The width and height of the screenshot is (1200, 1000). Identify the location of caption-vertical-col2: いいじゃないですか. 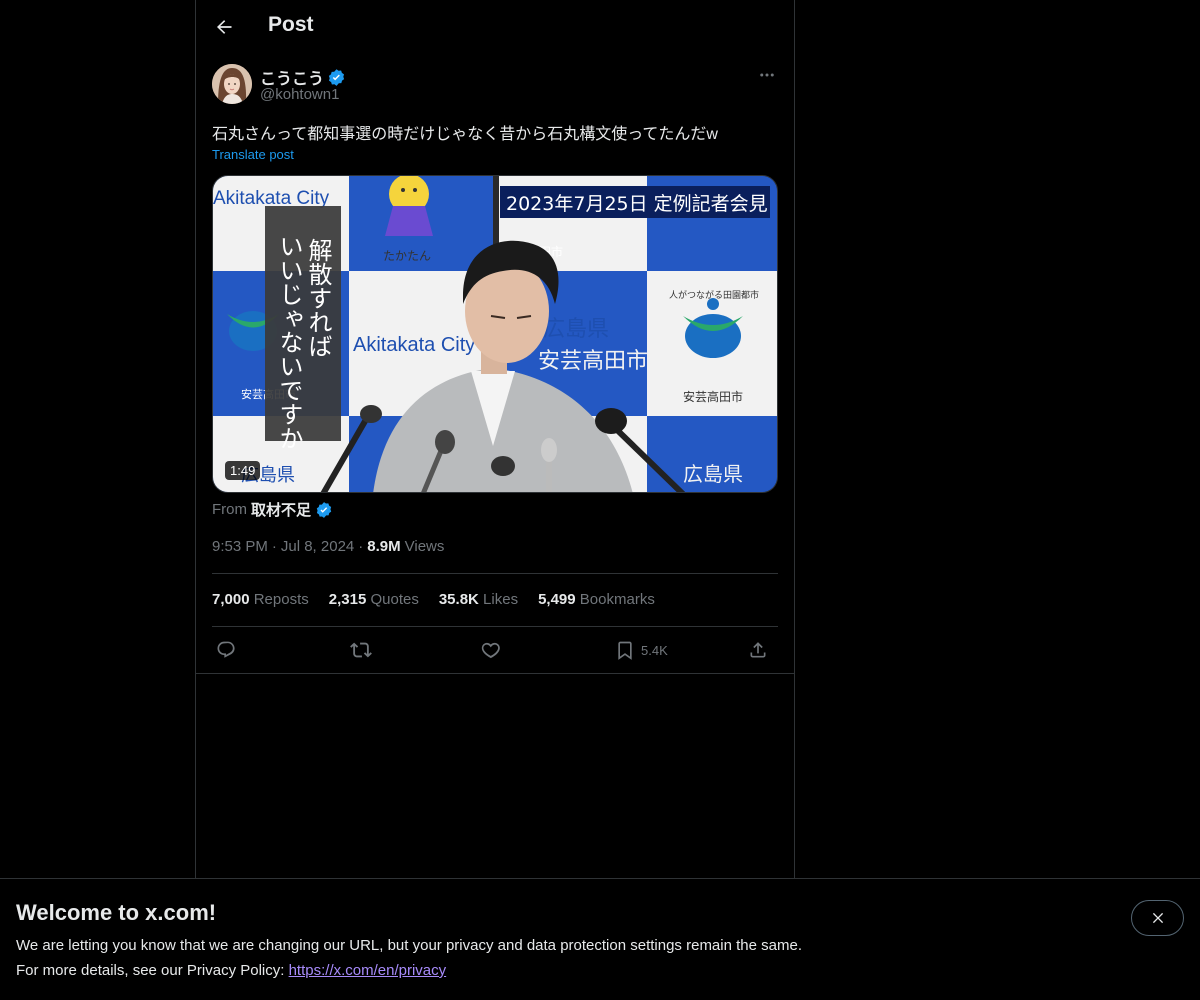
(289, 342).